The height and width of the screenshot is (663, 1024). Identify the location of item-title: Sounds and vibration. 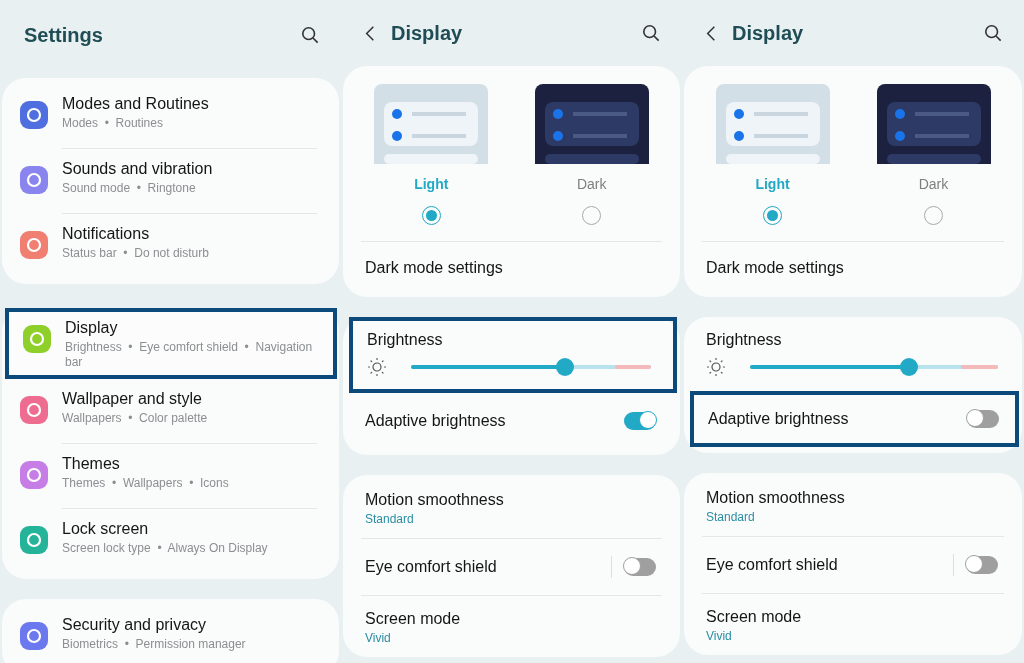
(137, 169).